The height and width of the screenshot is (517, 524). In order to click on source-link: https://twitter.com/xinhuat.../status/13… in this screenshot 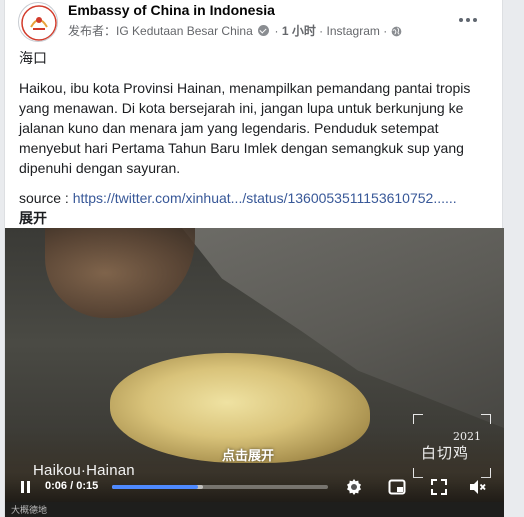, I will do `click(265, 198)`.